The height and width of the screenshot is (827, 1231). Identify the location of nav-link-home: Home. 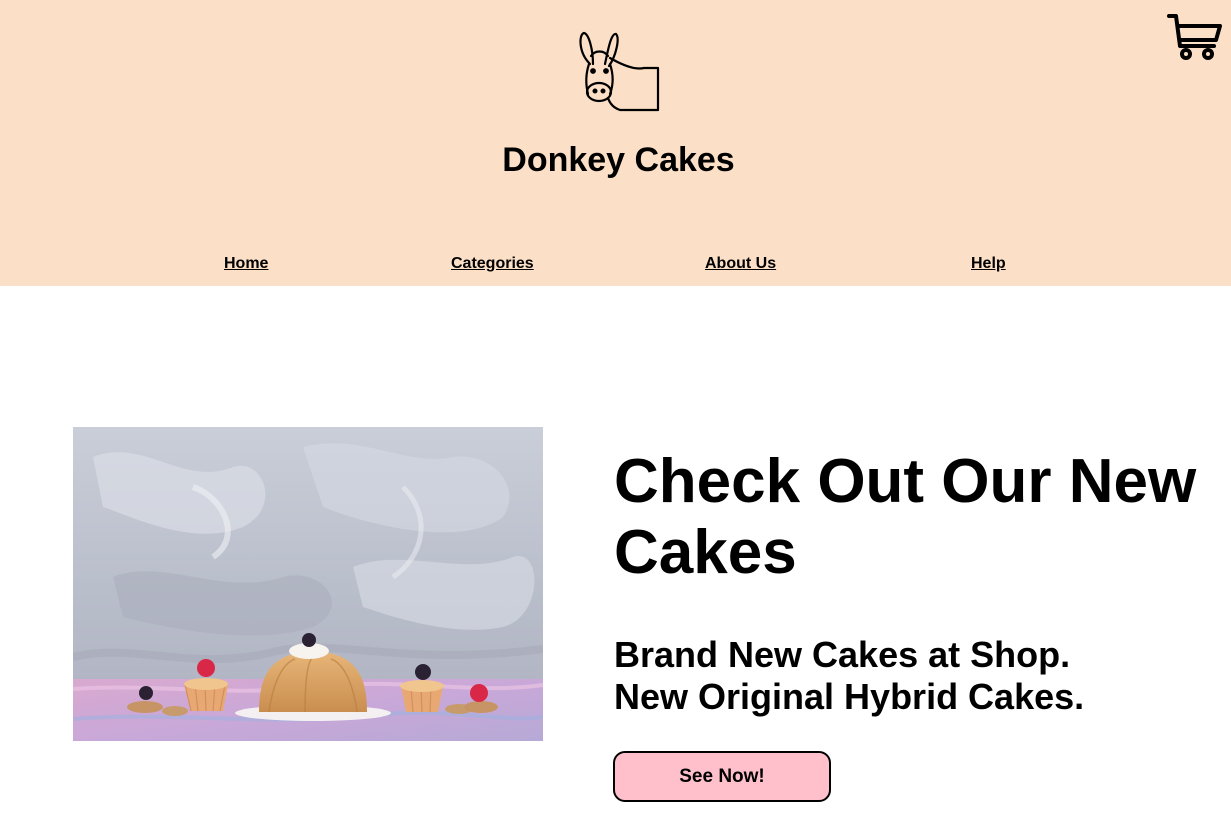
(246, 264).